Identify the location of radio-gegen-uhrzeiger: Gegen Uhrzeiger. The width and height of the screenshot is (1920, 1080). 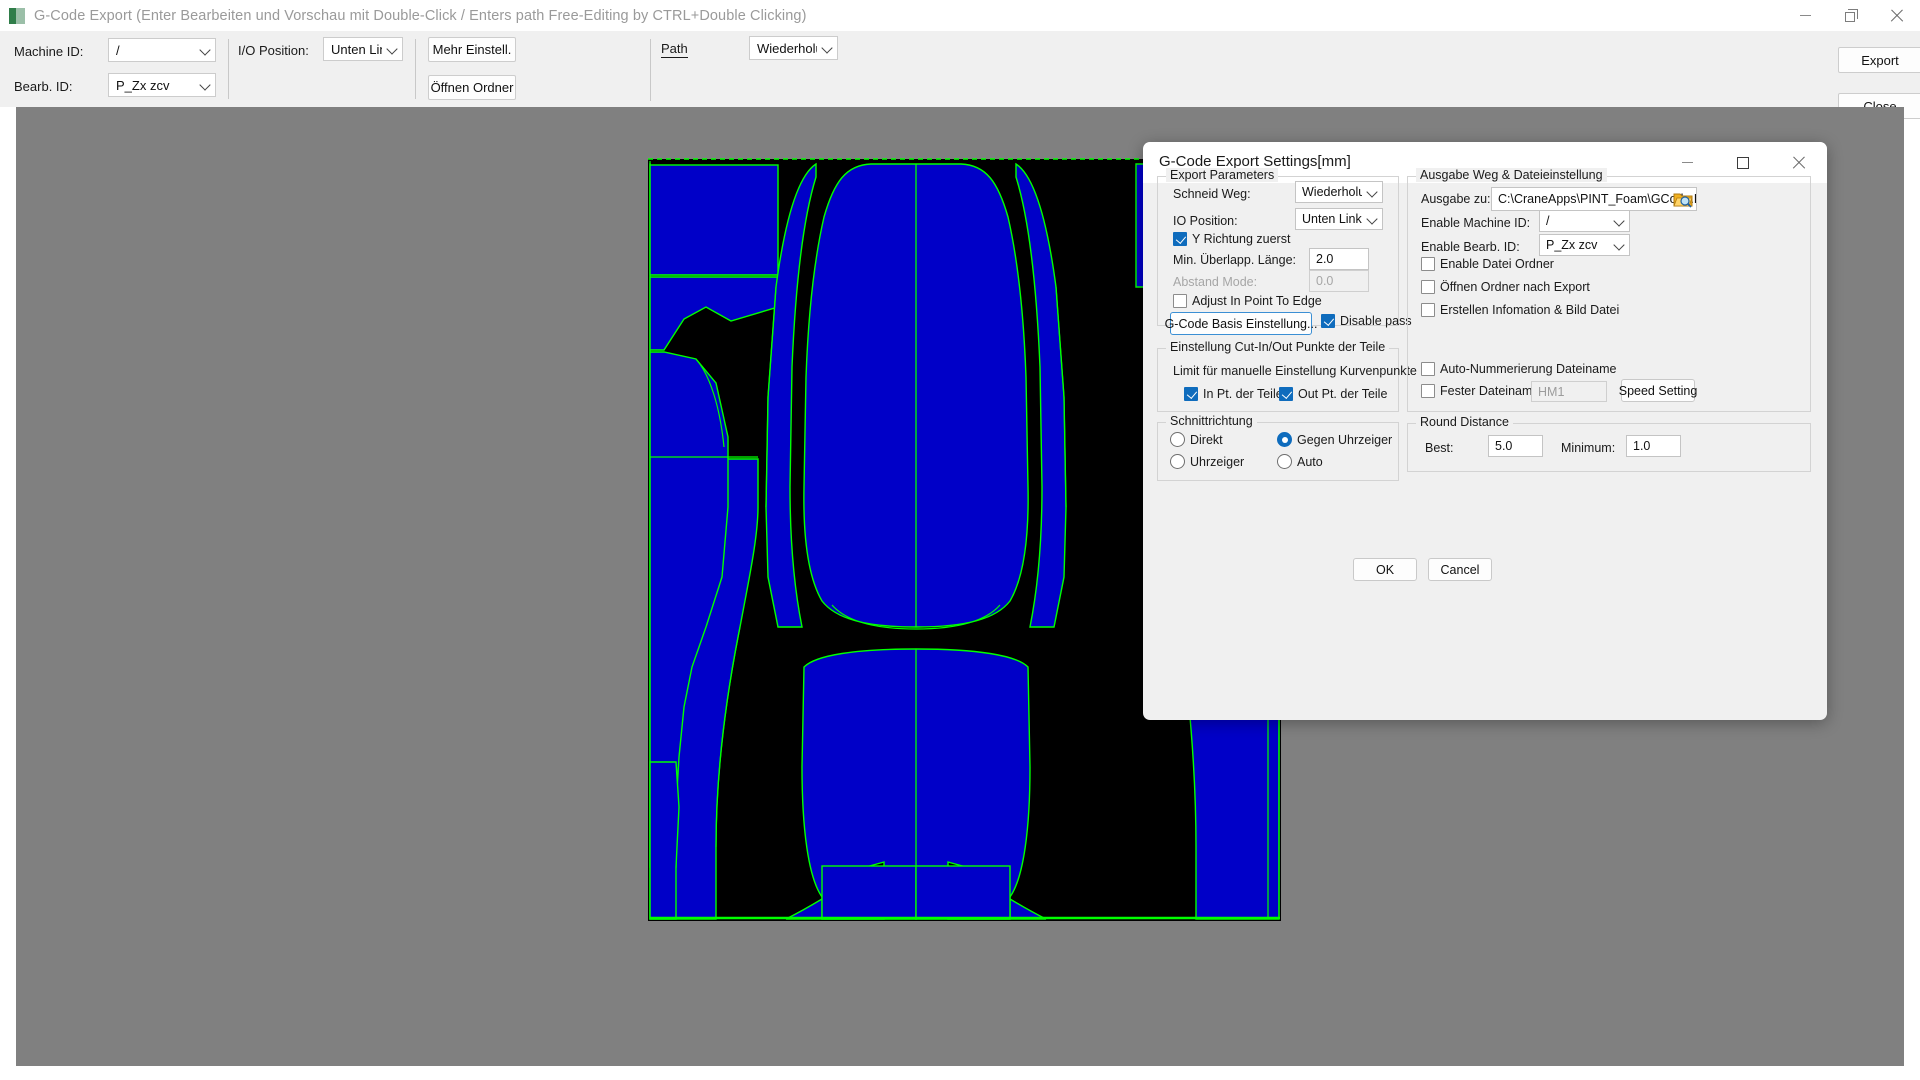
(1334, 439).